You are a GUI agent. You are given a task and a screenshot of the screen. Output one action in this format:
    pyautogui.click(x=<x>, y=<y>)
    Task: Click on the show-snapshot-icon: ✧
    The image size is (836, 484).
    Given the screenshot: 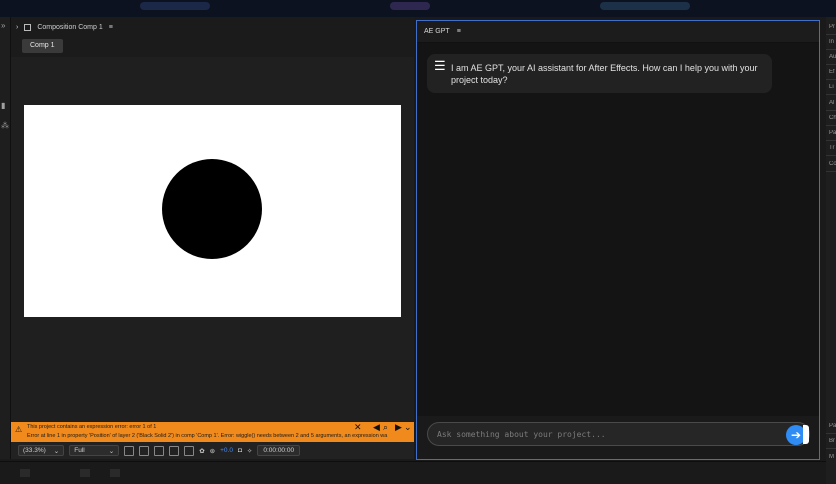 What is the action you would take?
    pyautogui.click(x=249, y=451)
    